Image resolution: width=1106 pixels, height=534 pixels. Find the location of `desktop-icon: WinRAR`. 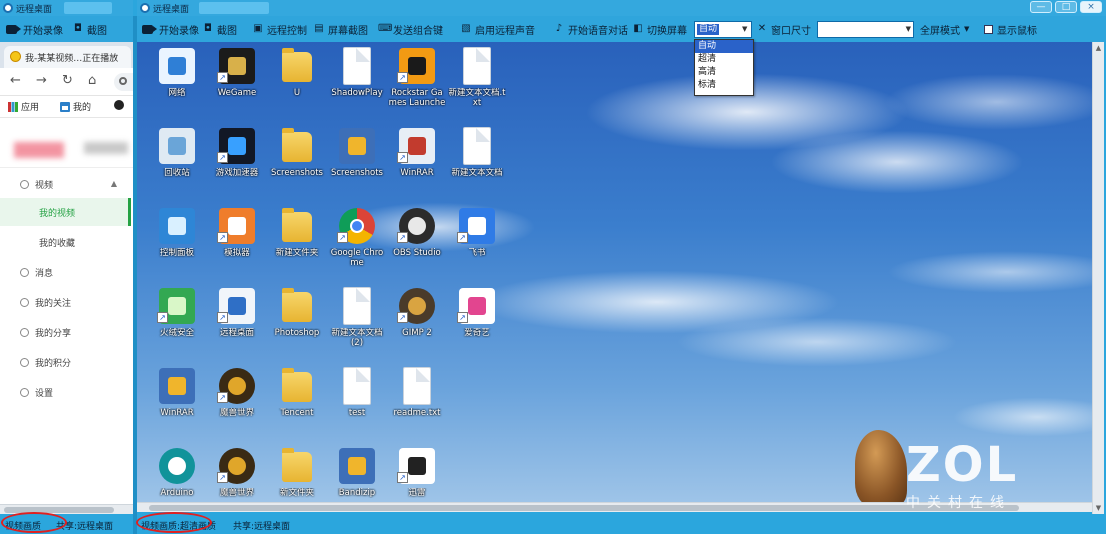

desktop-icon: WinRAR is located at coordinates (177, 407).